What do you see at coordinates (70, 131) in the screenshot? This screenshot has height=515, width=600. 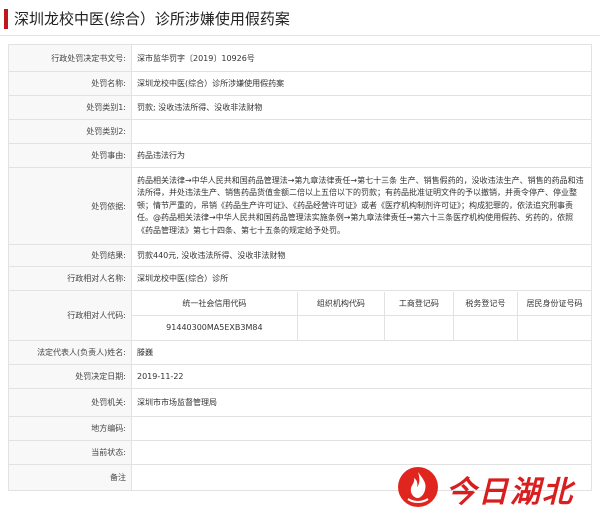 I see `row-label: 处罚类别2:` at bounding box center [70, 131].